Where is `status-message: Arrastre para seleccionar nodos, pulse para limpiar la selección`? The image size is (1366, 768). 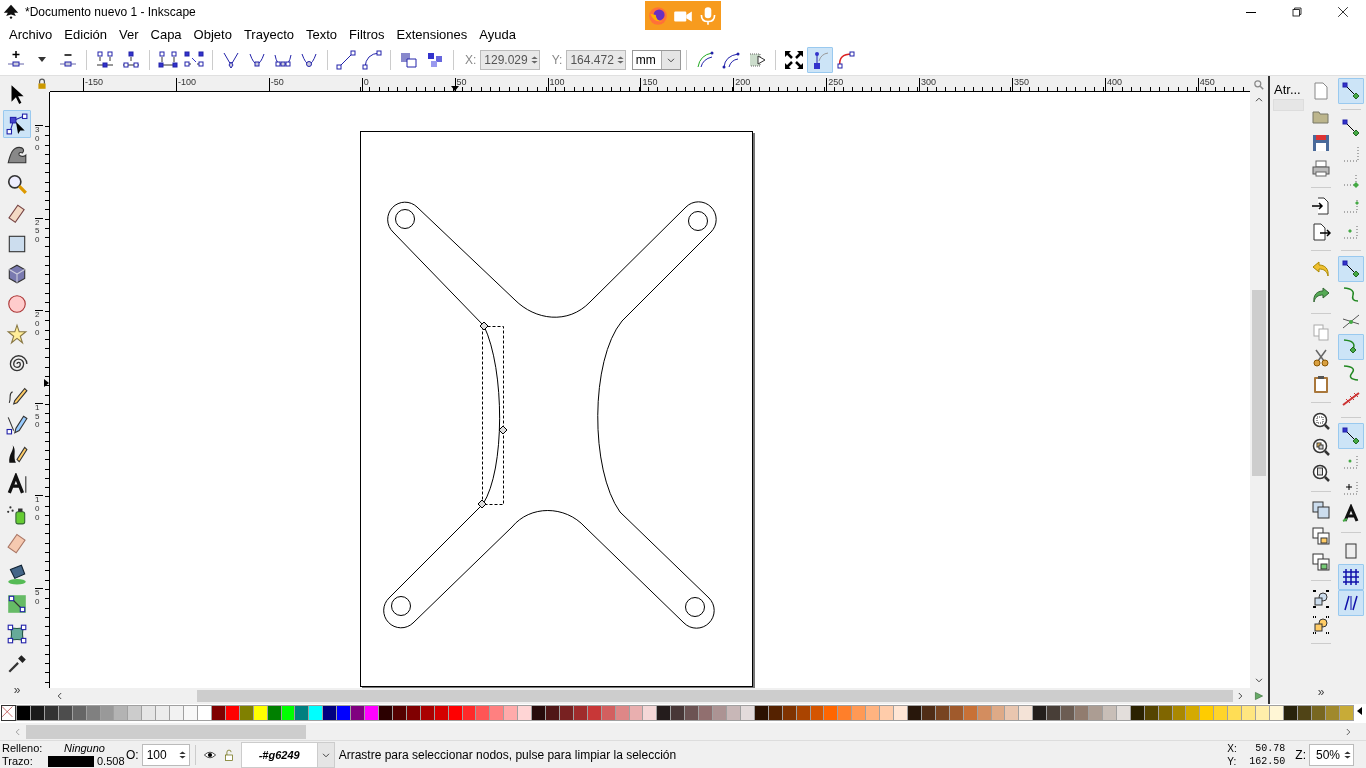 status-message: Arrastre para seleccionar nodos, pulse para limpiar la selección is located at coordinates (507, 754).